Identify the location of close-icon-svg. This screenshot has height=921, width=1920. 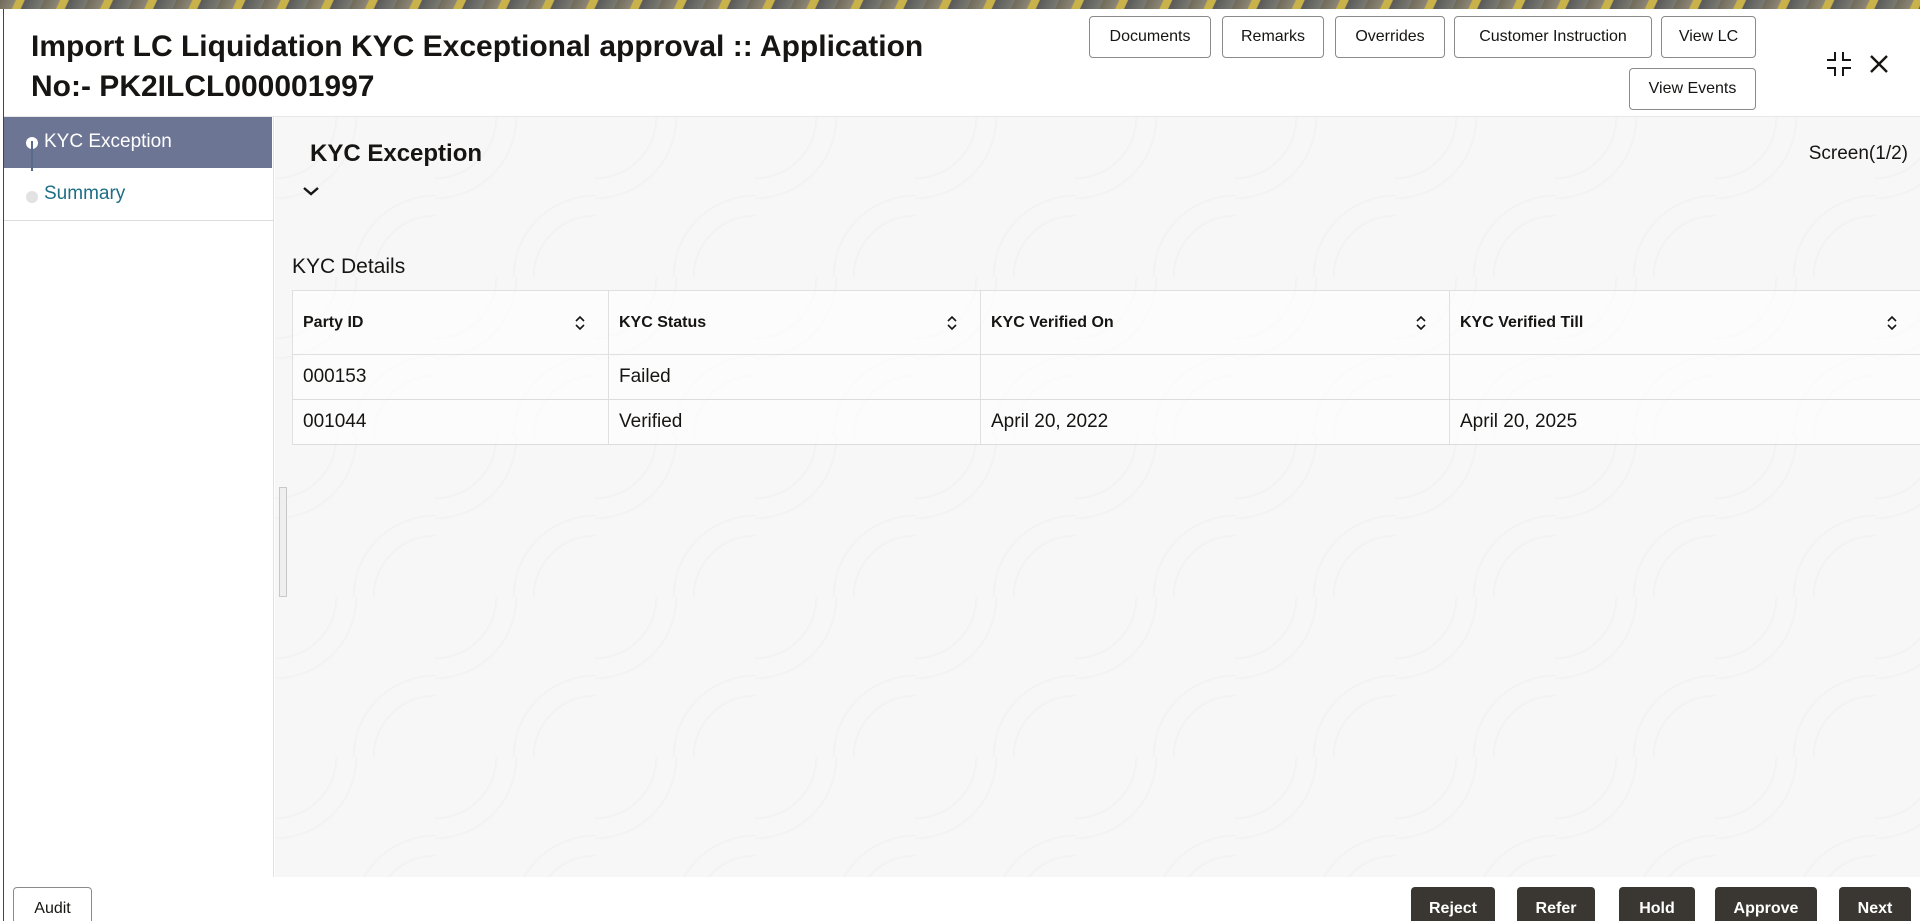
(1879, 64).